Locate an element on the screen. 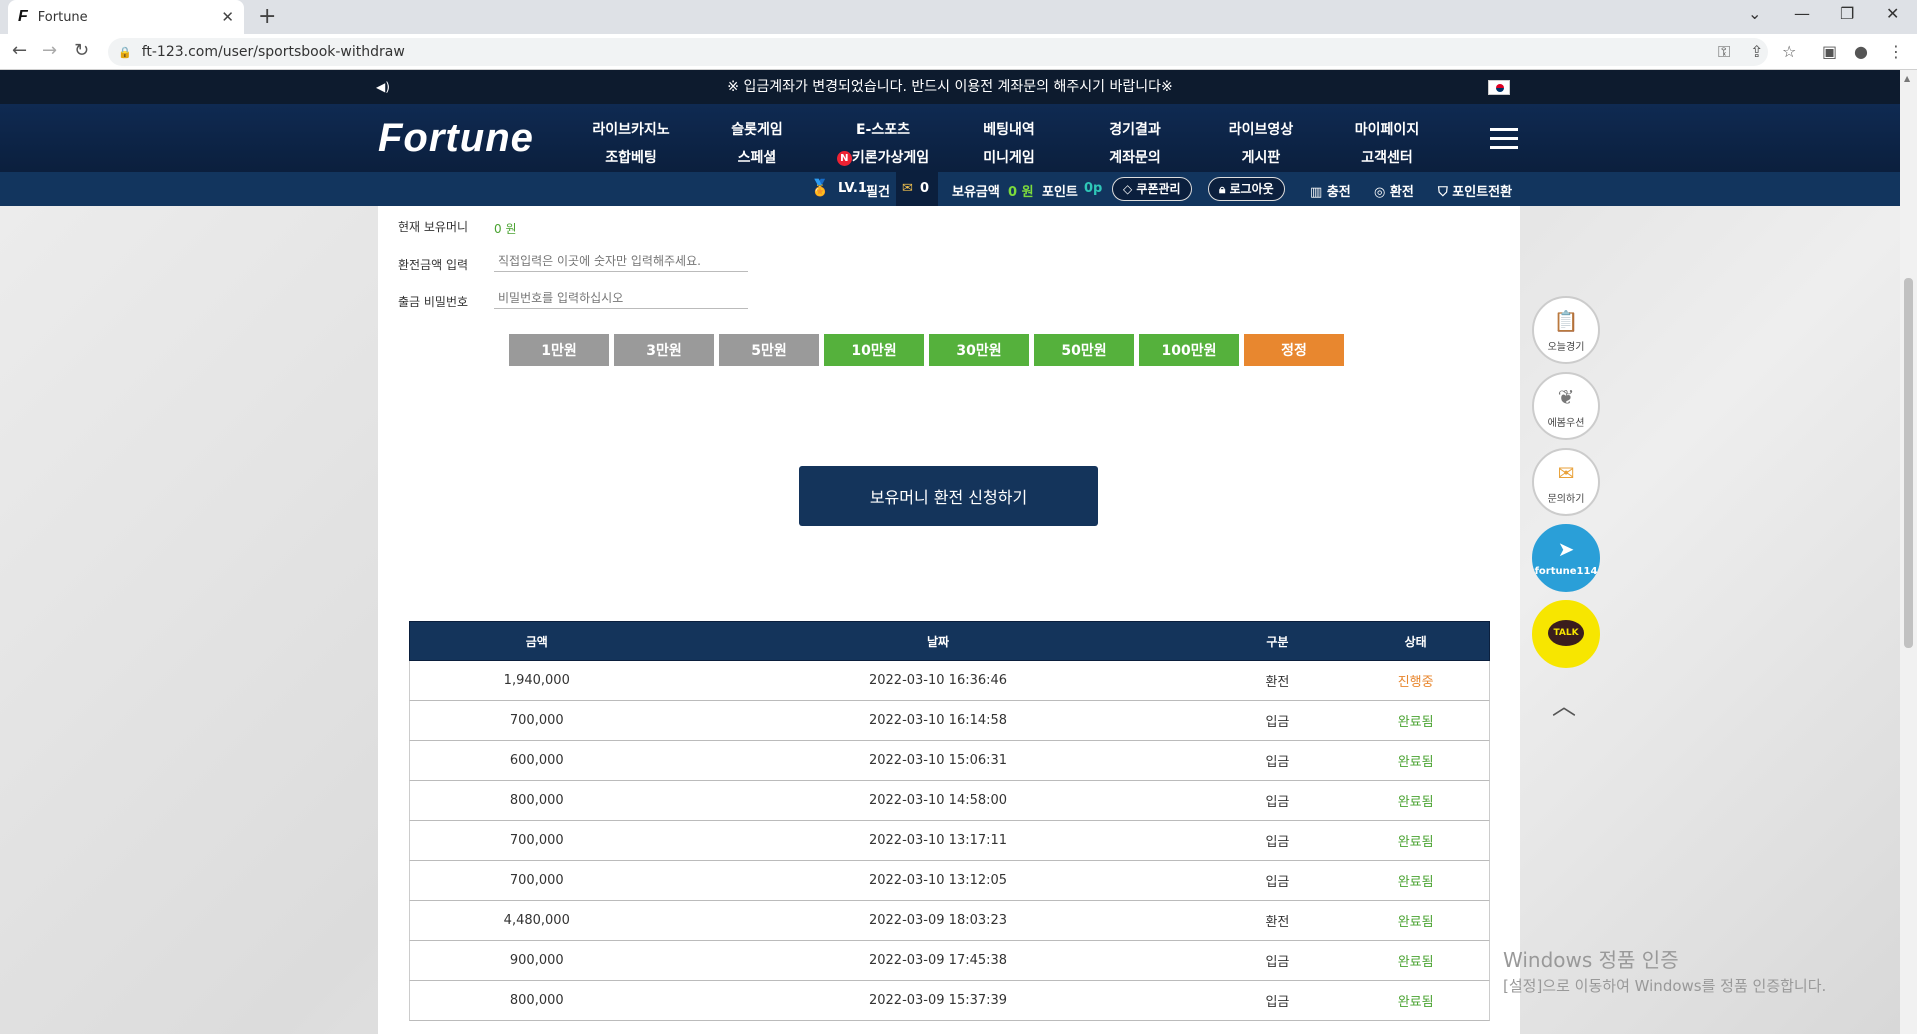  menu-results: 경기결과 is located at coordinates (1135, 130).